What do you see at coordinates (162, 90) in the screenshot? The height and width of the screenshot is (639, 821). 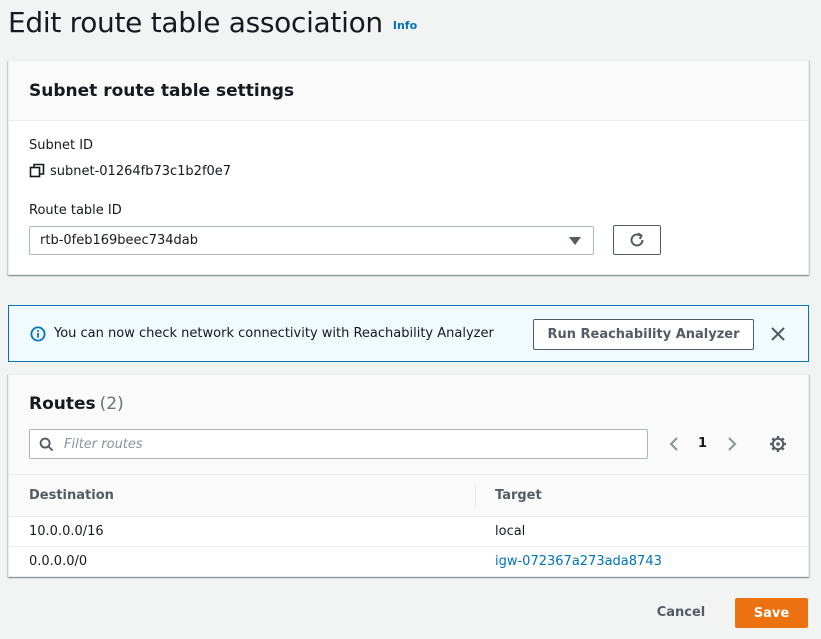 I see `settings-heading: Subnet route table settings` at bounding box center [162, 90].